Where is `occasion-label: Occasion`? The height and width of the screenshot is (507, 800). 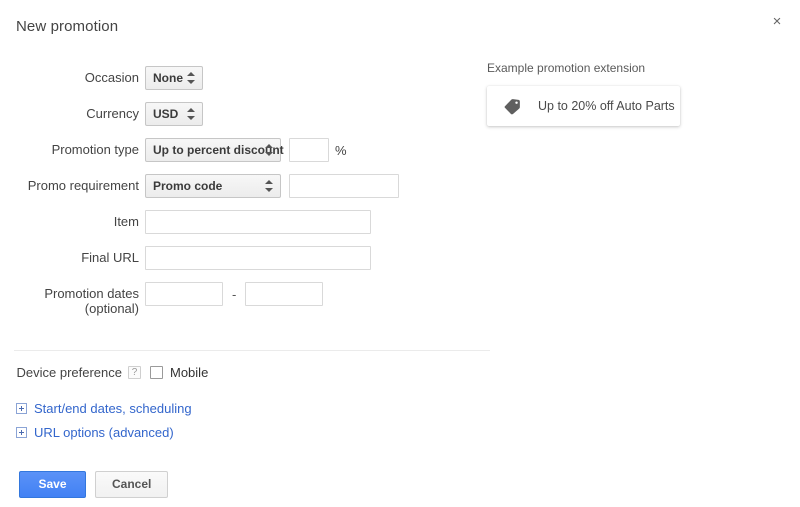
occasion-label: Occasion is located at coordinates (111, 77).